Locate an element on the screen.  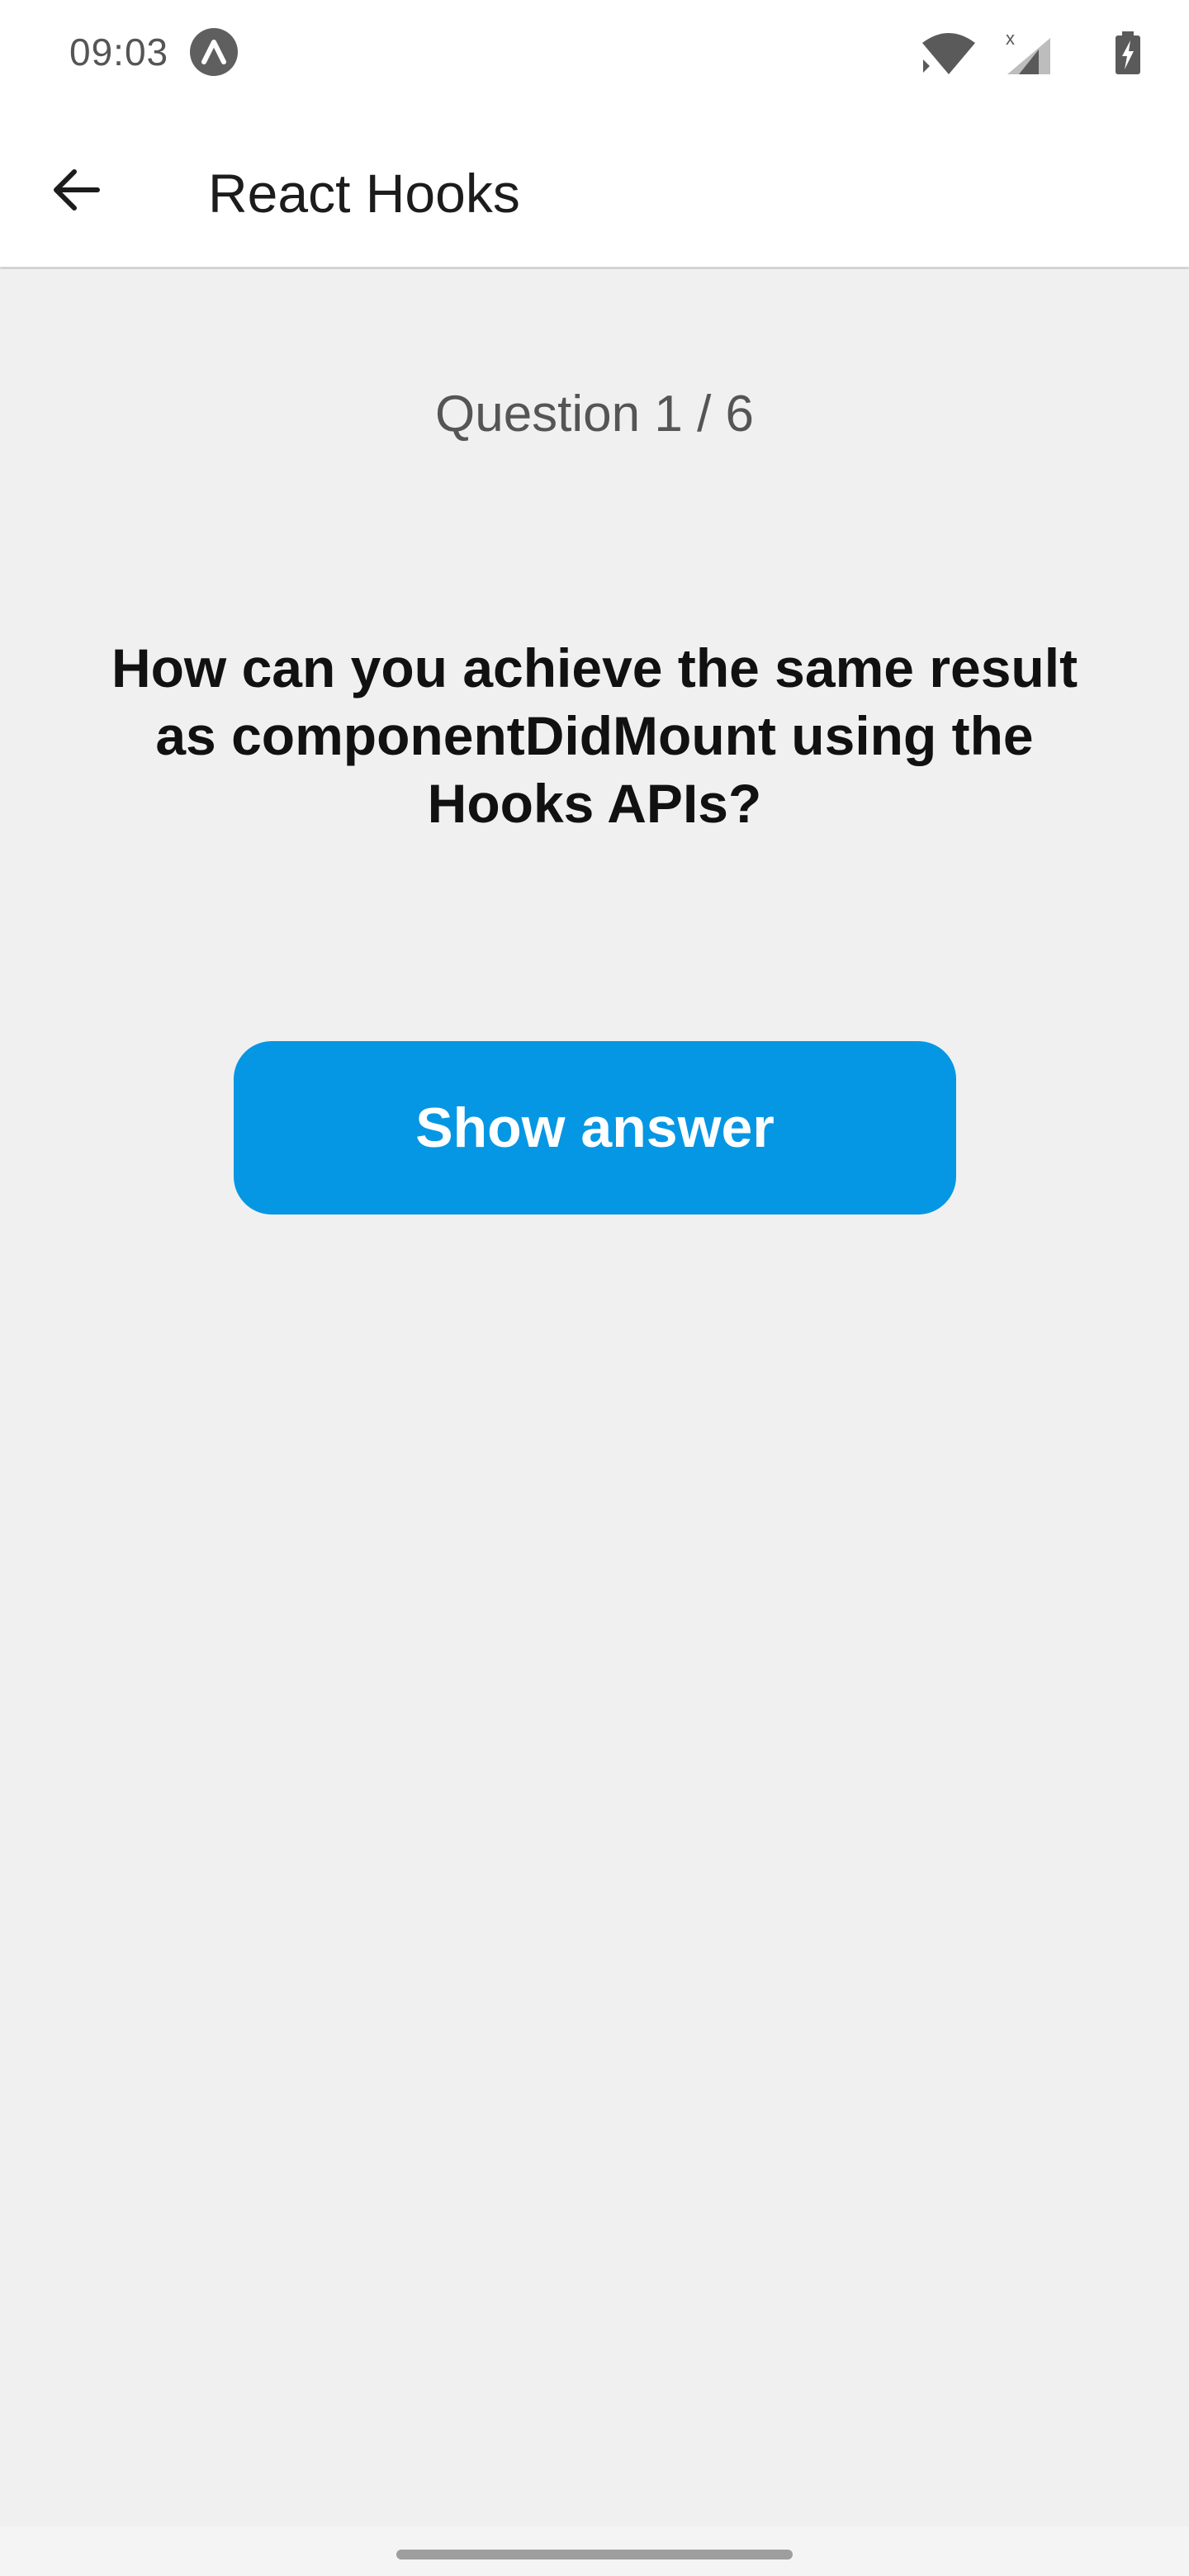
show-answer-label: Show answer is located at coordinates (595, 1127).